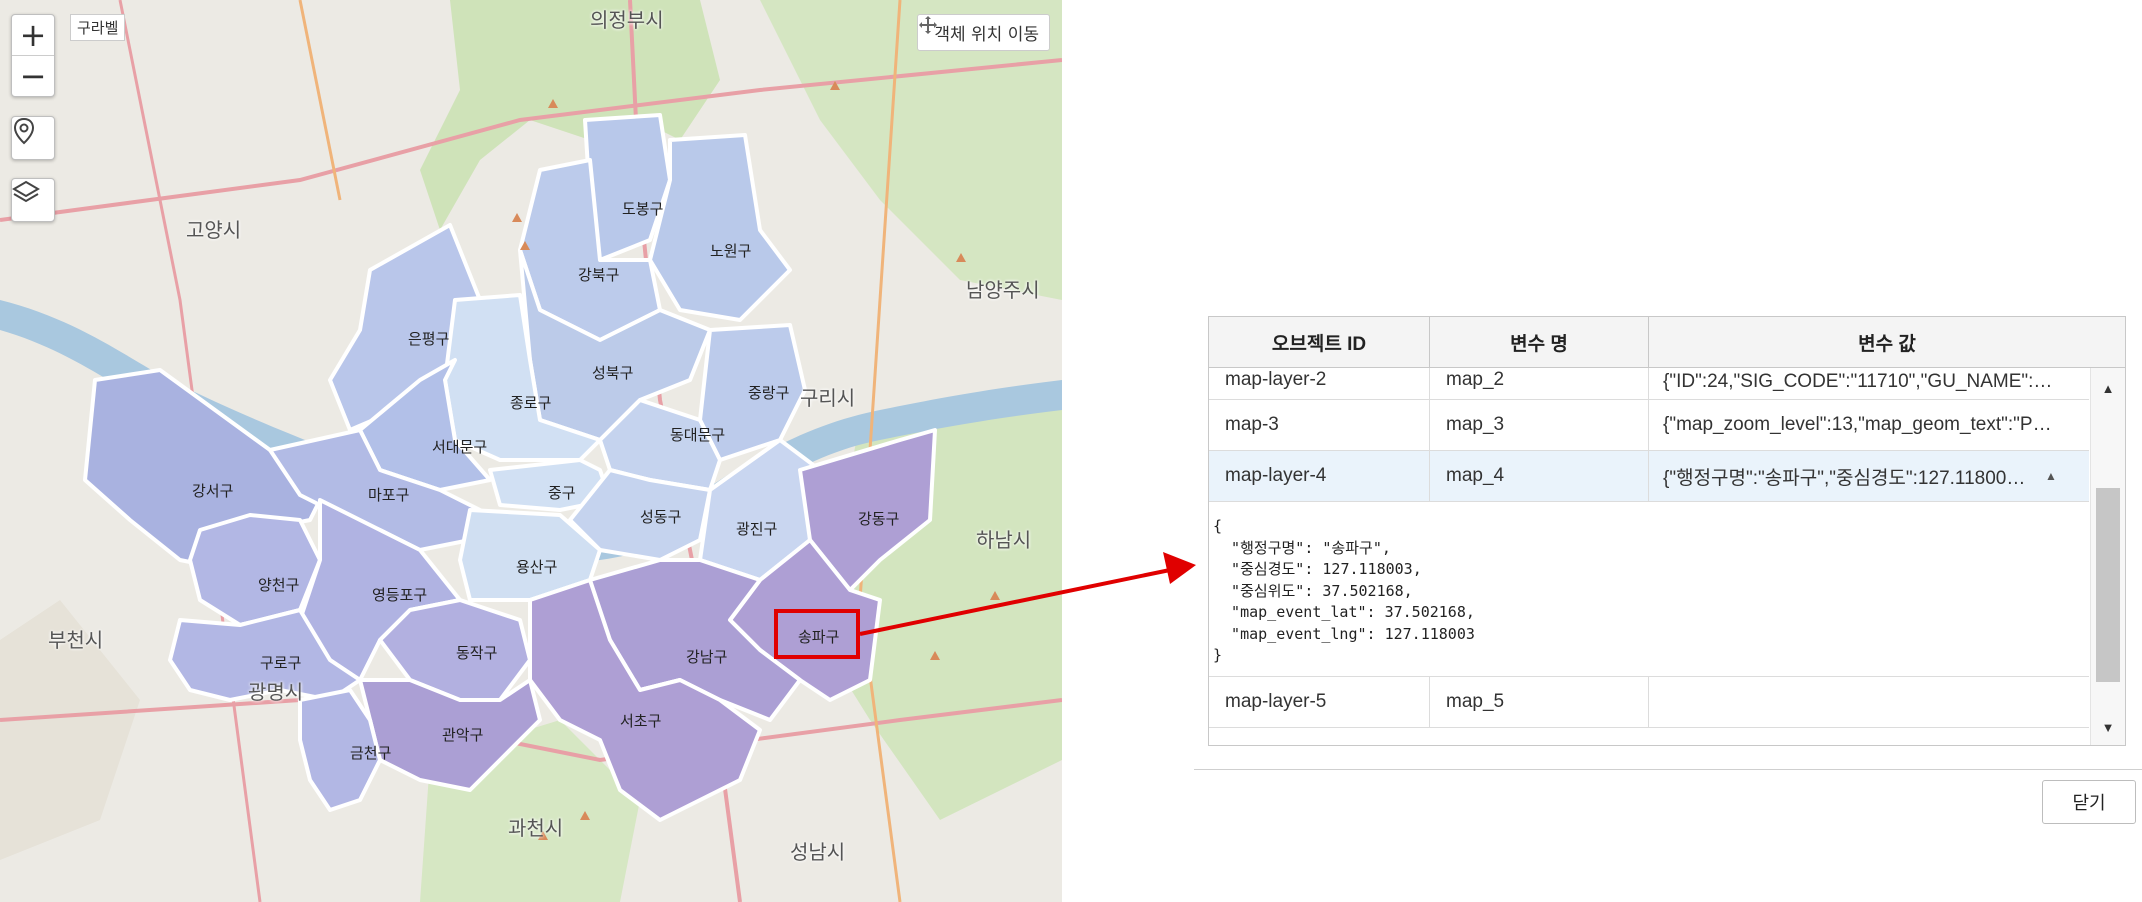  I want to click on district-nowon, so click(720, 227).